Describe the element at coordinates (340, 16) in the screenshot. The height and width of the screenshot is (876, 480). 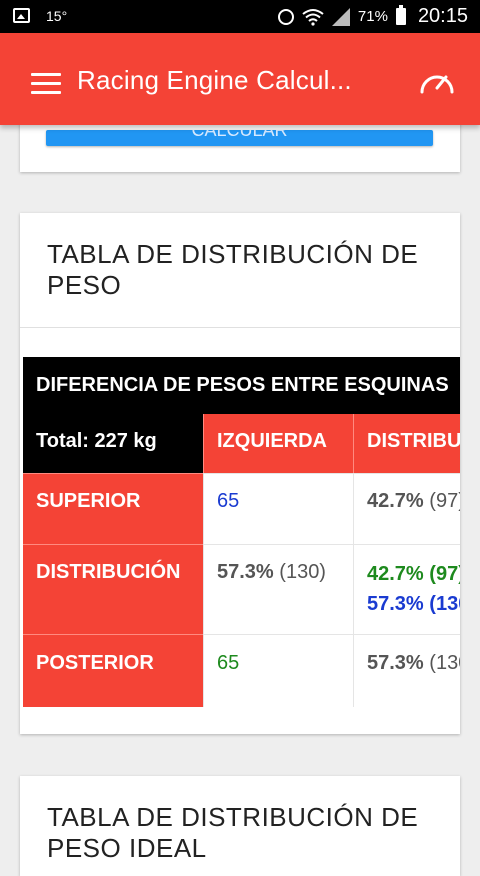
I see `signal-icon` at that location.